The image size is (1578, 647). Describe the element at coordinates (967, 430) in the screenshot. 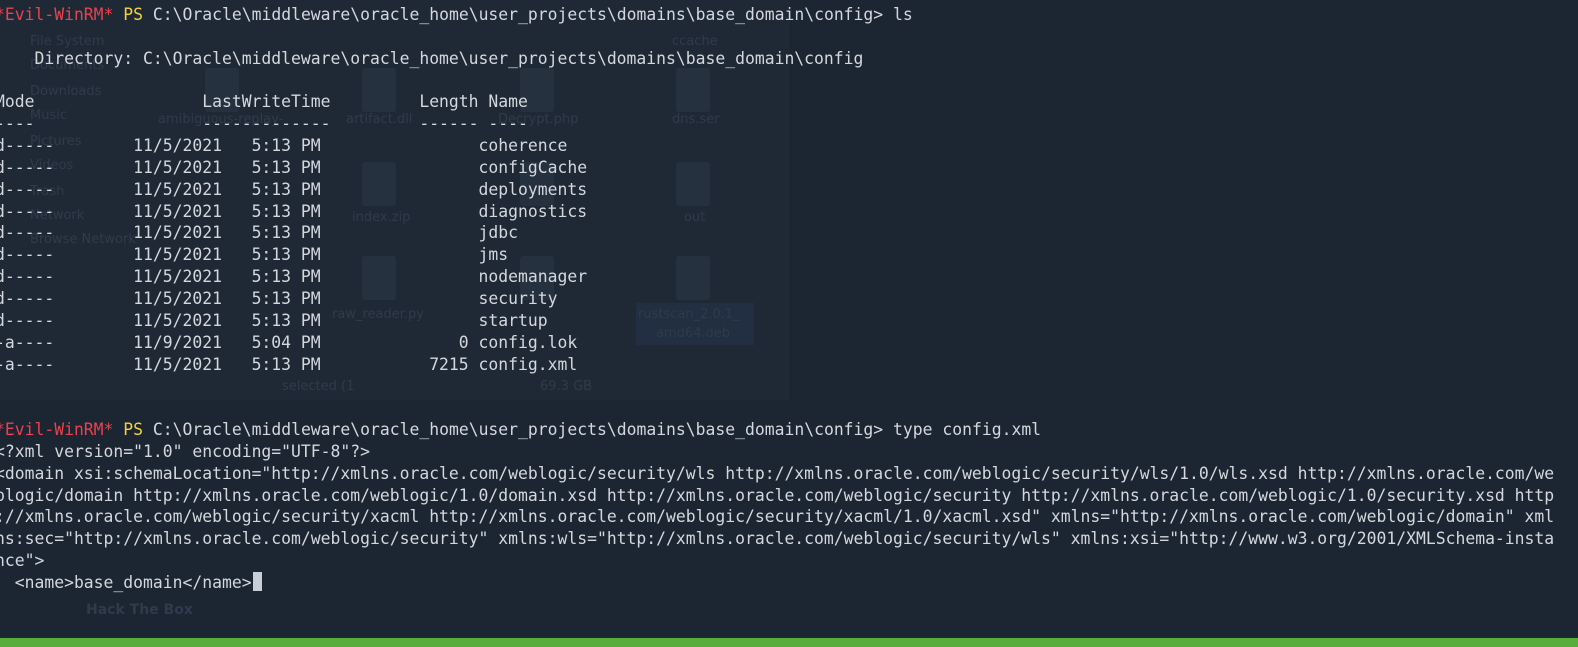

I see `command-text: type config.xml` at that location.